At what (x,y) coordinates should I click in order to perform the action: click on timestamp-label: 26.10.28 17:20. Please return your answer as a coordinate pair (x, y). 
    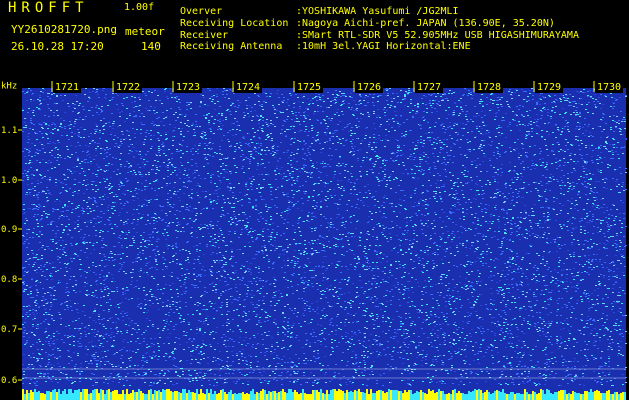
    Looking at the image, I should click on (57, 46).